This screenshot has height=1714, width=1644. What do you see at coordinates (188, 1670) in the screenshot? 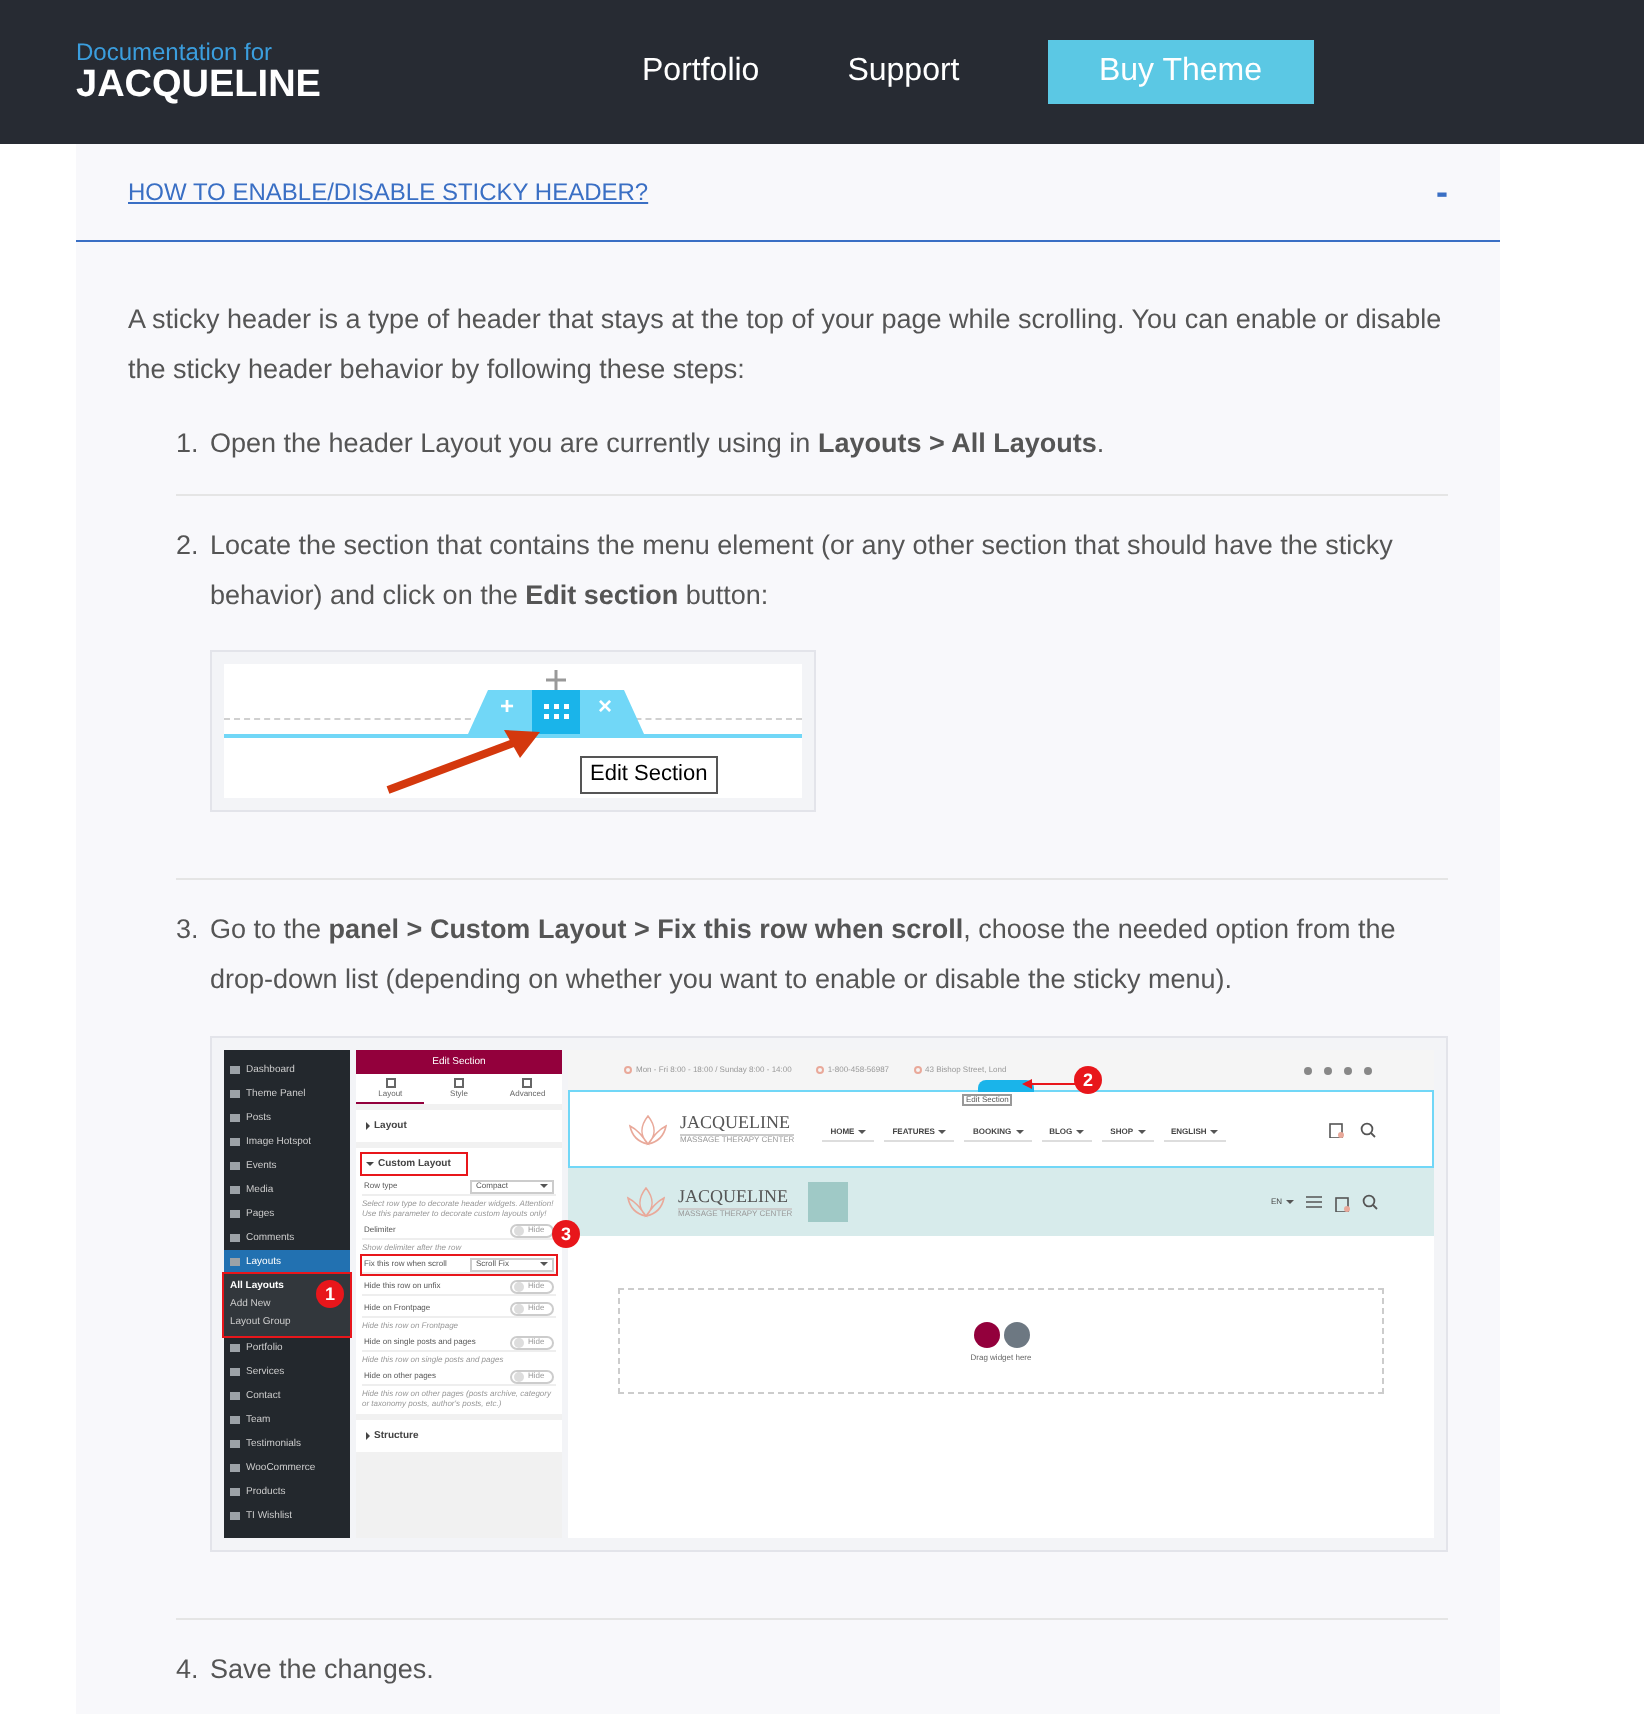
I see `step-number: 4.` at bounding box center [188, 1670].